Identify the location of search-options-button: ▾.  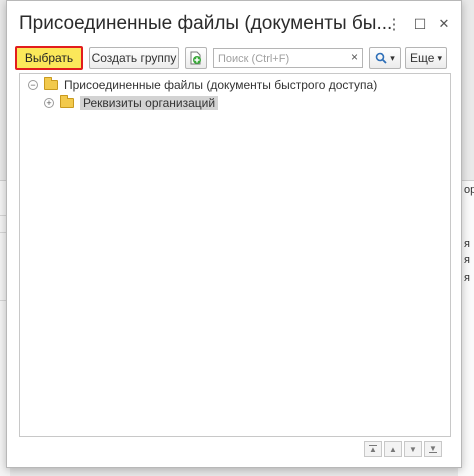
(385, 58).